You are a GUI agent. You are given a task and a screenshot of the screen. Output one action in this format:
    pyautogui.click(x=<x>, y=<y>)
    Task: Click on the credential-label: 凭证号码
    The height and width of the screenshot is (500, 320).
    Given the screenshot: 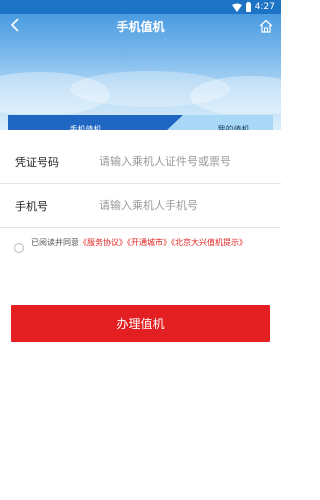 What is the action you would take?
    pyautogui.click(x=37, y=162)
    